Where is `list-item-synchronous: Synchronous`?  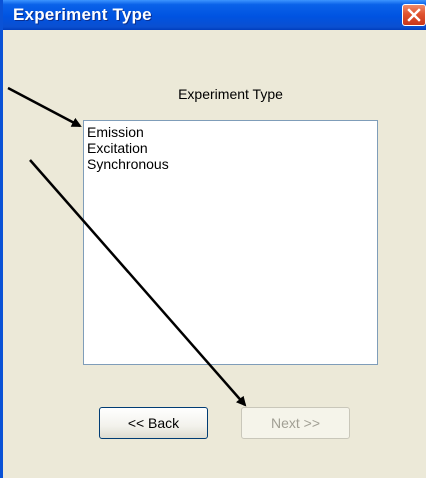 list-item-synchronous: Synchronous is located at coordinates (231, 164).